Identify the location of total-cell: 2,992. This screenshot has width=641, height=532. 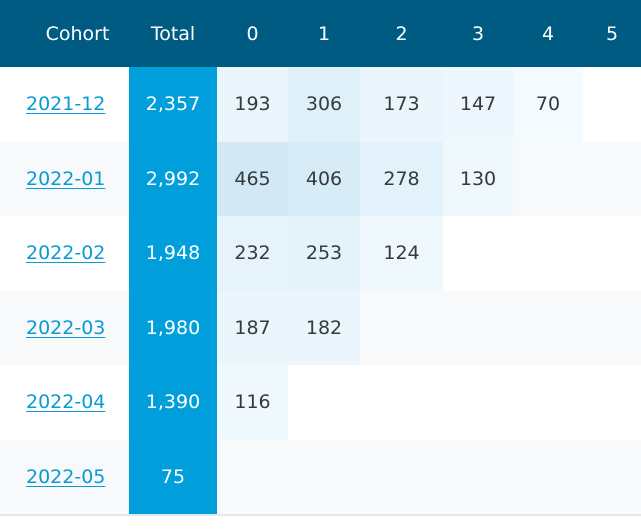
(173, 178).